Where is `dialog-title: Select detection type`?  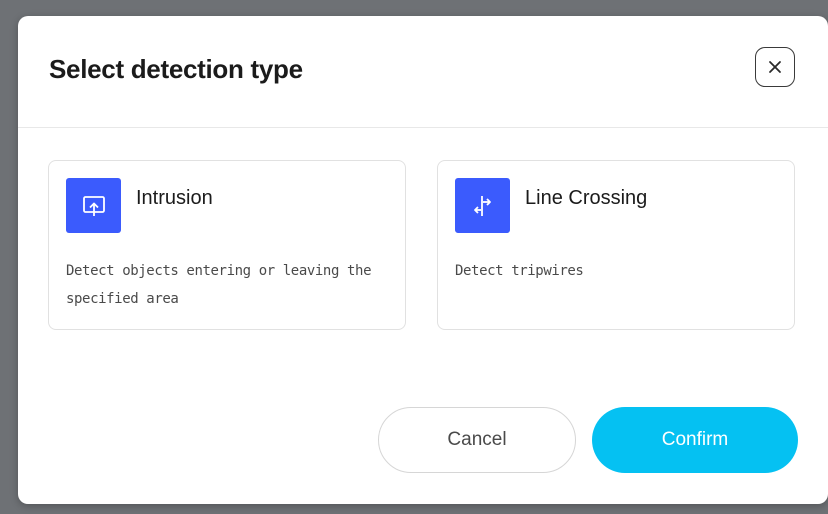
dialog-title: Select detection type is located at coordinates (176, 69).